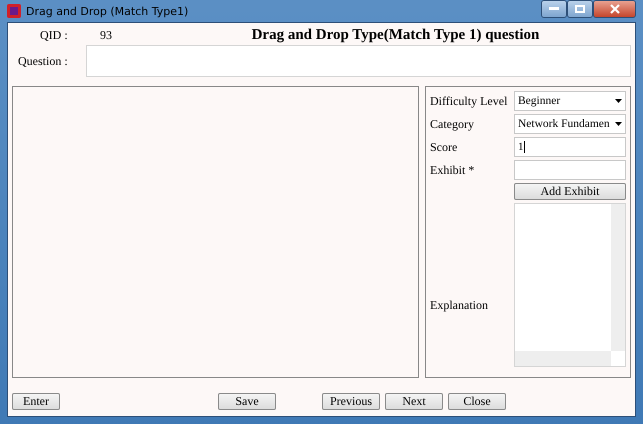 The height and width of the screenshot is (424, 643). Describe the element at coordinates (358, 61) in the screenshot. I see `question-field` at that location.